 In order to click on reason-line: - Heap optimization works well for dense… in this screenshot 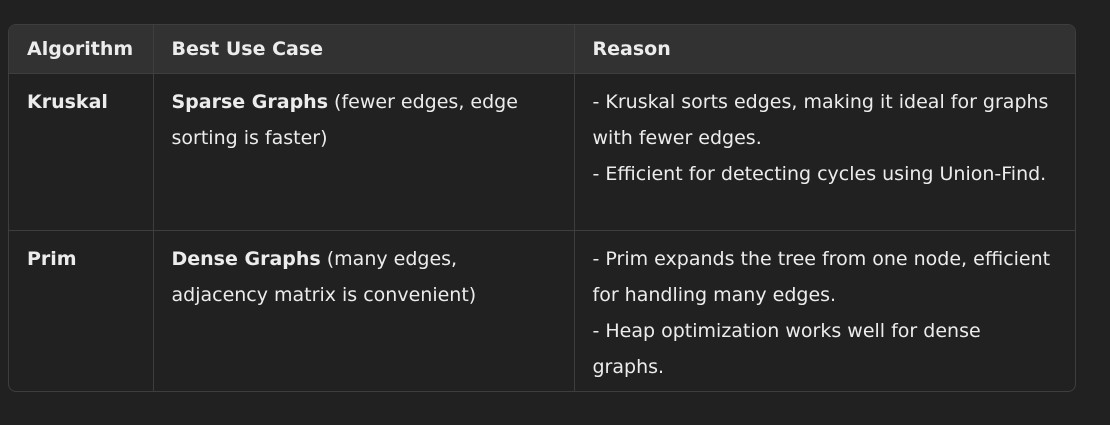, I will do `click(786, 349)`.